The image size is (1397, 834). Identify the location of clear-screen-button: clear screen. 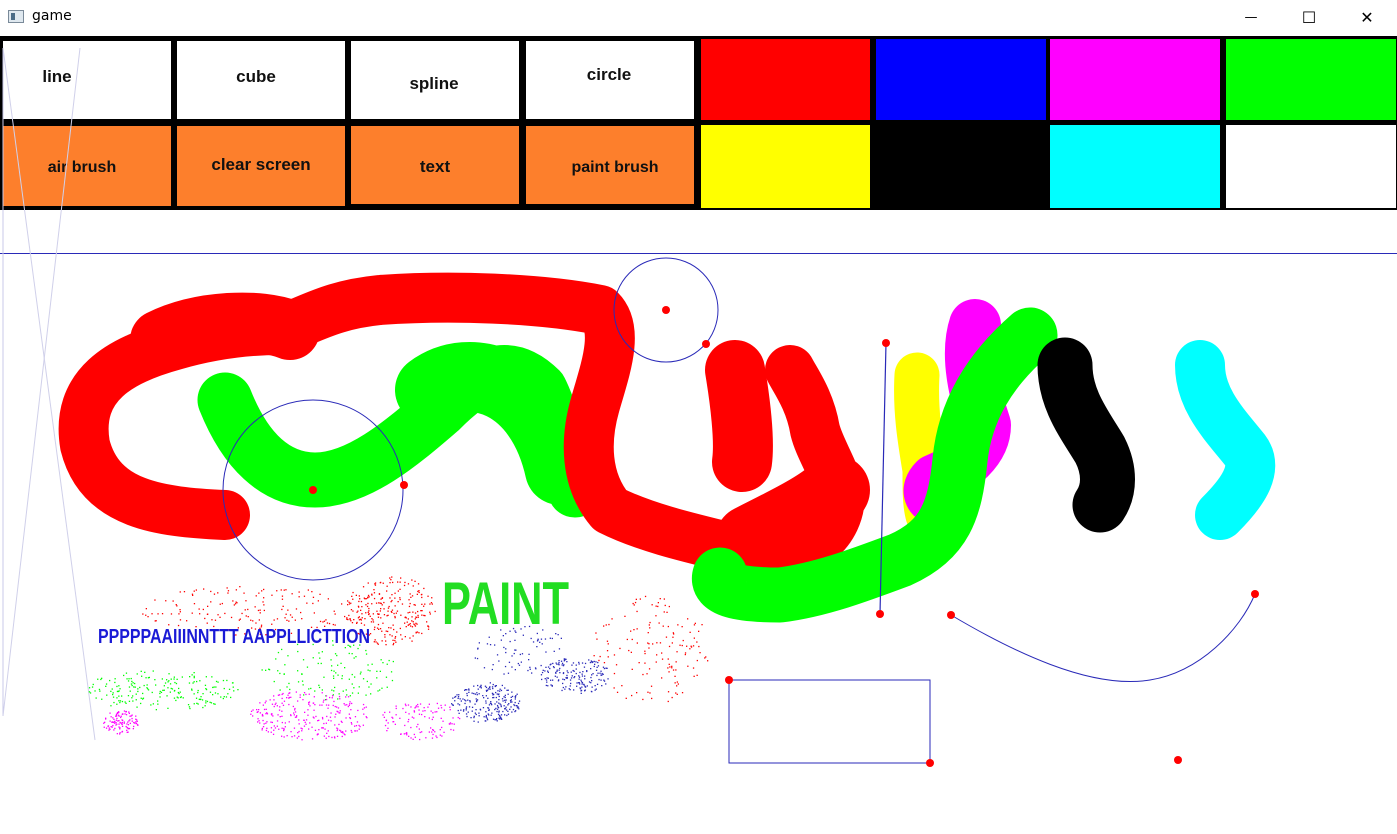
(261, 166).